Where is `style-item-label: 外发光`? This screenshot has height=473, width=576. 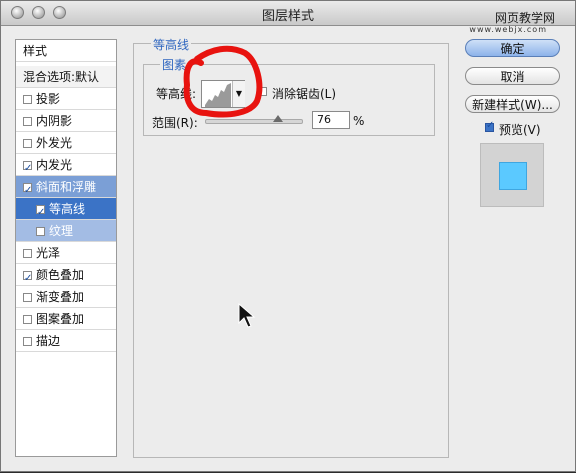 style-item-label: 外发光 is located at coordinates (54, 143).